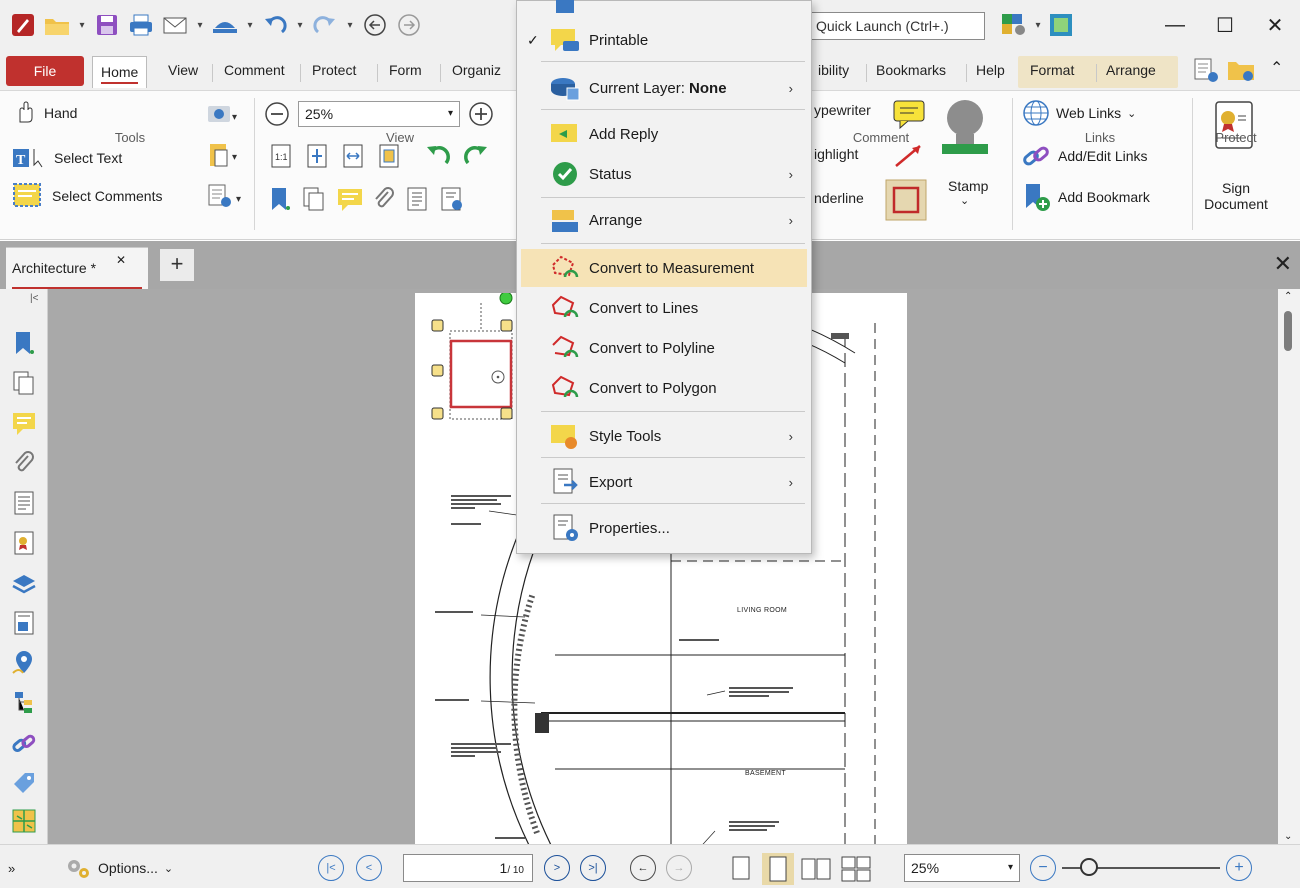 The width and height of the screenshot is (1300, 888). What do you see at coordinates (226, 196) in the screenshot?
I see `find-text-icon: ▾` at bounding box center [226, 196].